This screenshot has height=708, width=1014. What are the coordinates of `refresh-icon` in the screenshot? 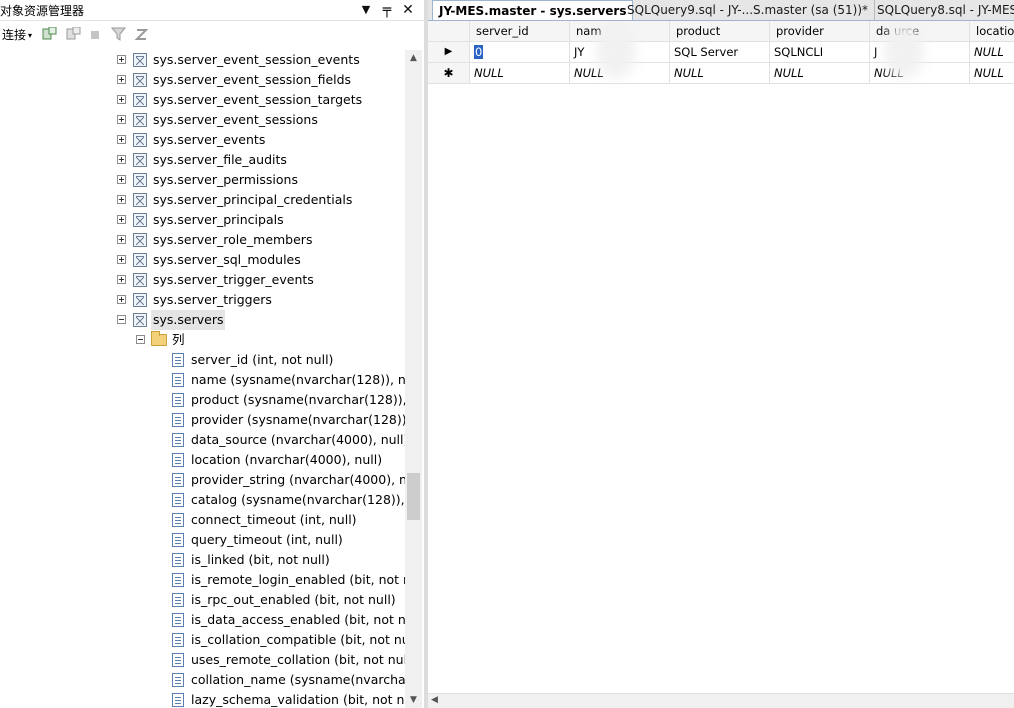 It's located at (141, 34).